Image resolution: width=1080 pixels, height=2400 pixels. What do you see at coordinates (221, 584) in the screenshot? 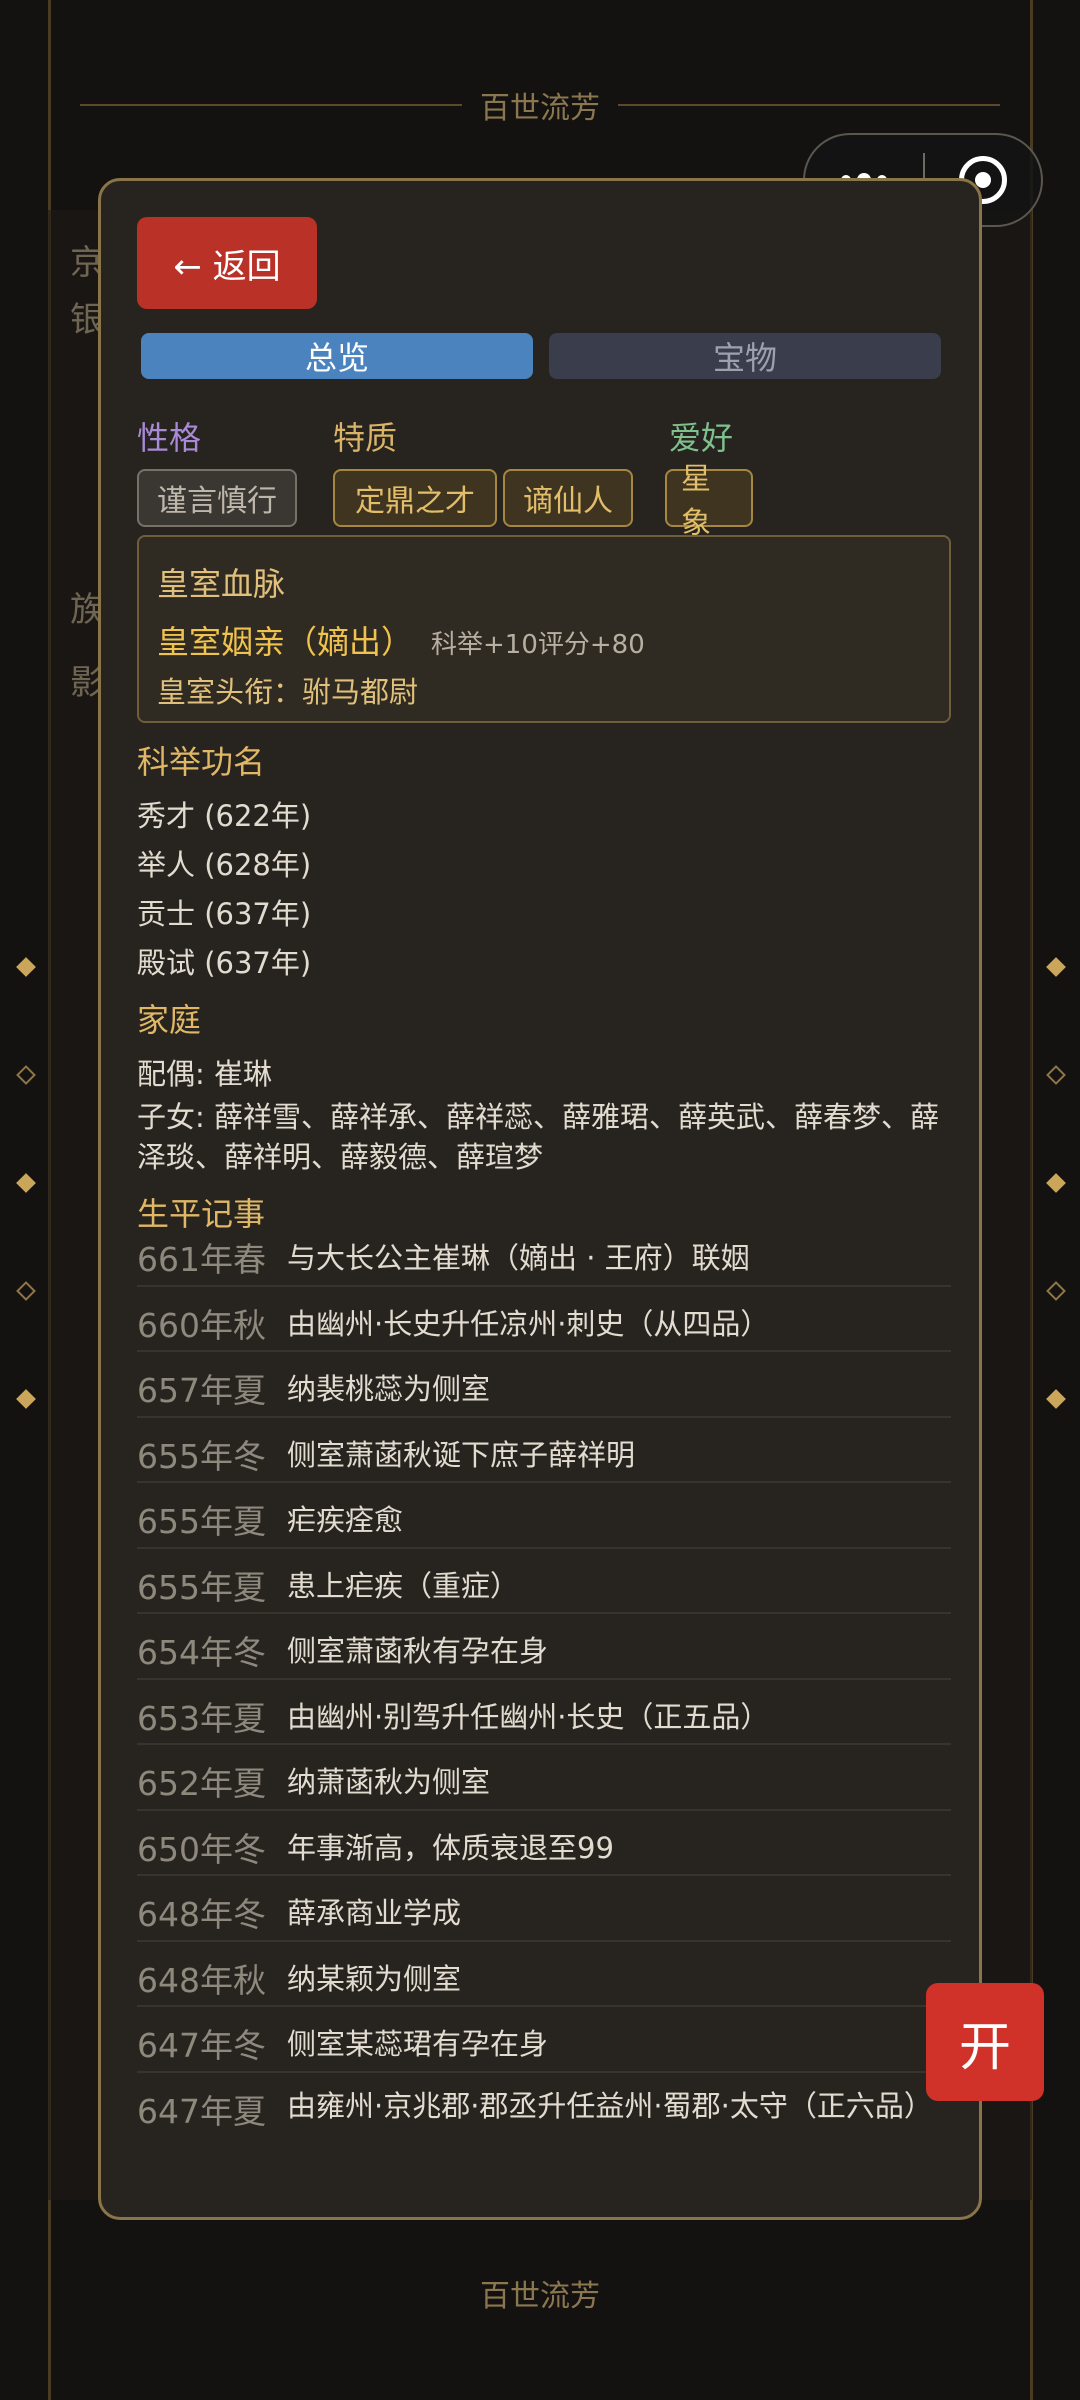
I see `royal-title: 皇室血脉` at bounding box center [221, 584].